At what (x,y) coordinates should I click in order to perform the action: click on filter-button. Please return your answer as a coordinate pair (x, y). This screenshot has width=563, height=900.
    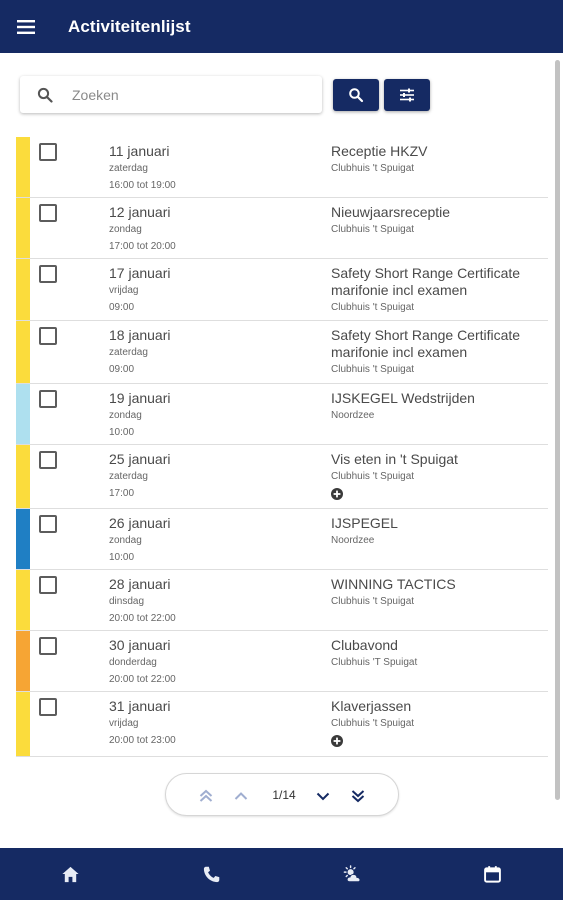
    Looking at the image, I should click on (407, 95).